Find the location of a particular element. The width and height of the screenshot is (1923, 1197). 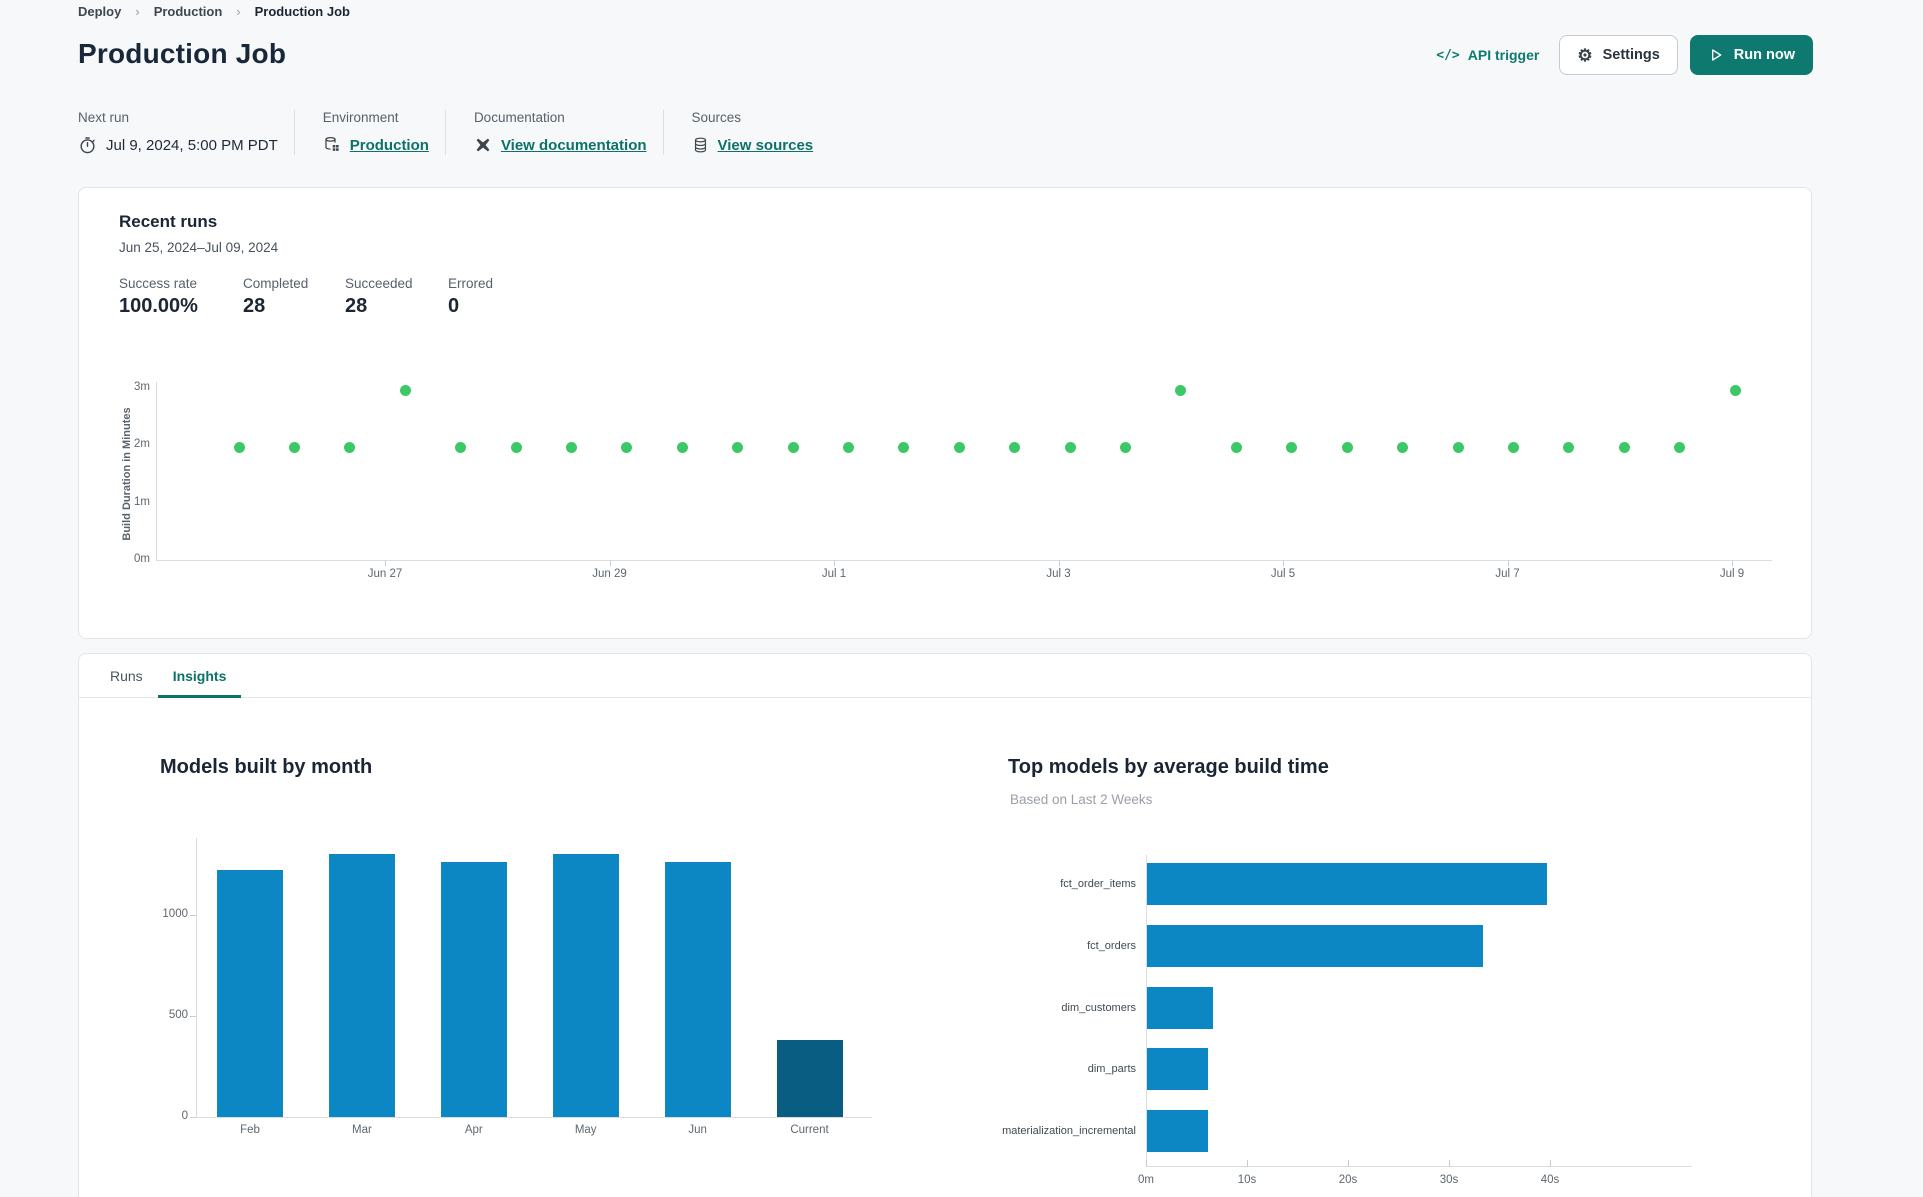

sources-section: Sources View sources is located at coordinates (753, 132).